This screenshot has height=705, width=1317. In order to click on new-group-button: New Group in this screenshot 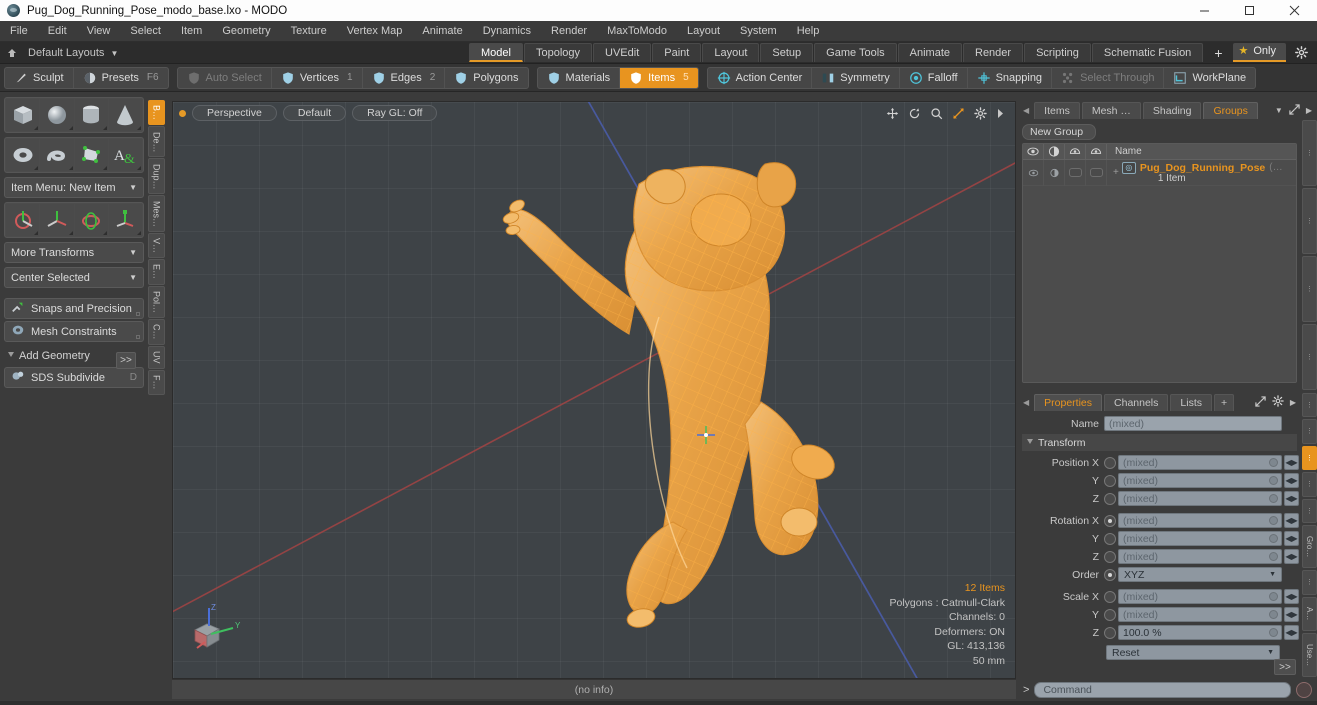, I will do `click(1059, 132)`.